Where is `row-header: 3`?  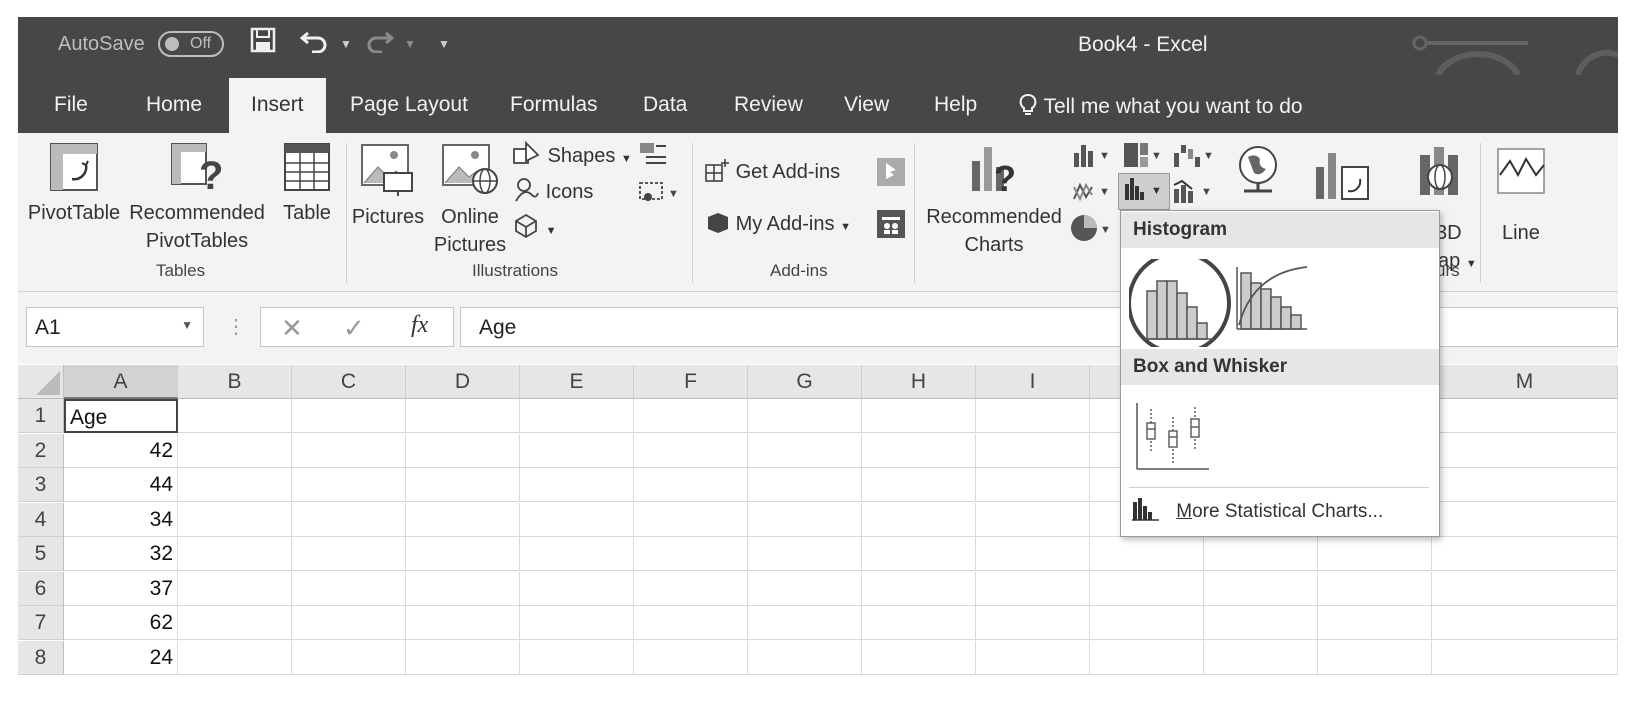
row-header: 3 is located at coordinates (41, 485).